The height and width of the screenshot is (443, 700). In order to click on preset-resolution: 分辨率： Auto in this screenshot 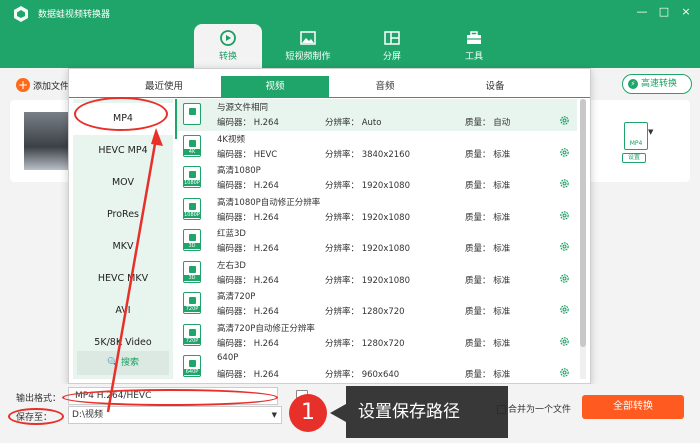, I will do `click(353, 123)`.